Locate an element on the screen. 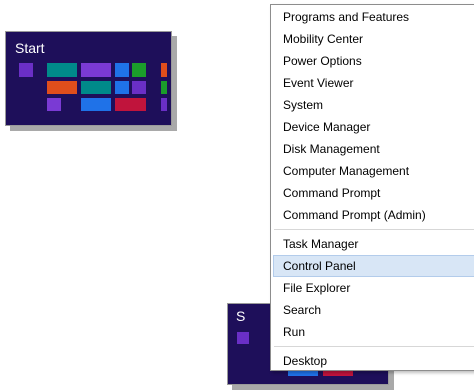  menu-item-file-explorer: File Explorer is located at coordinates (373, 288).